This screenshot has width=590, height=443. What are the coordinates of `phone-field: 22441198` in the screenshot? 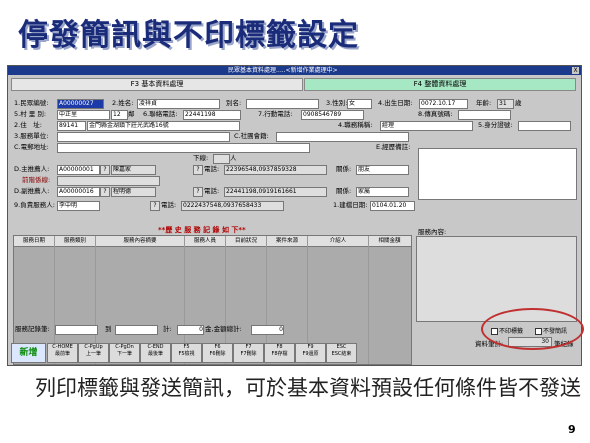 It's located at (212, 115).